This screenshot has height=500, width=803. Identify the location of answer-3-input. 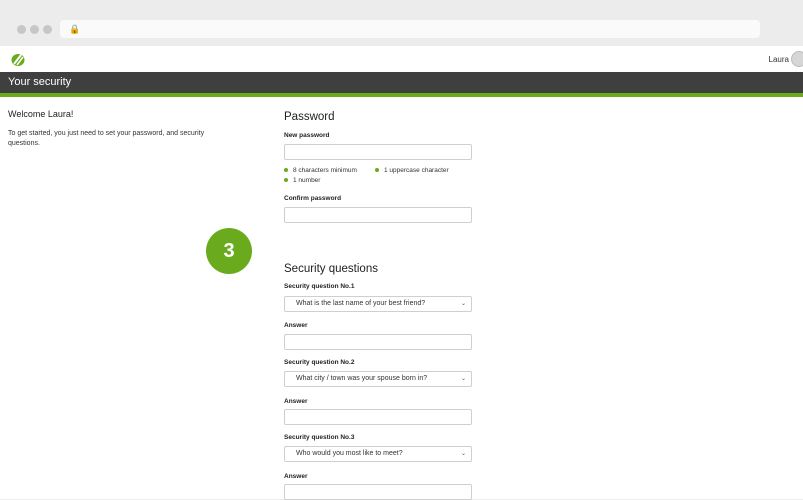
(378, 492).